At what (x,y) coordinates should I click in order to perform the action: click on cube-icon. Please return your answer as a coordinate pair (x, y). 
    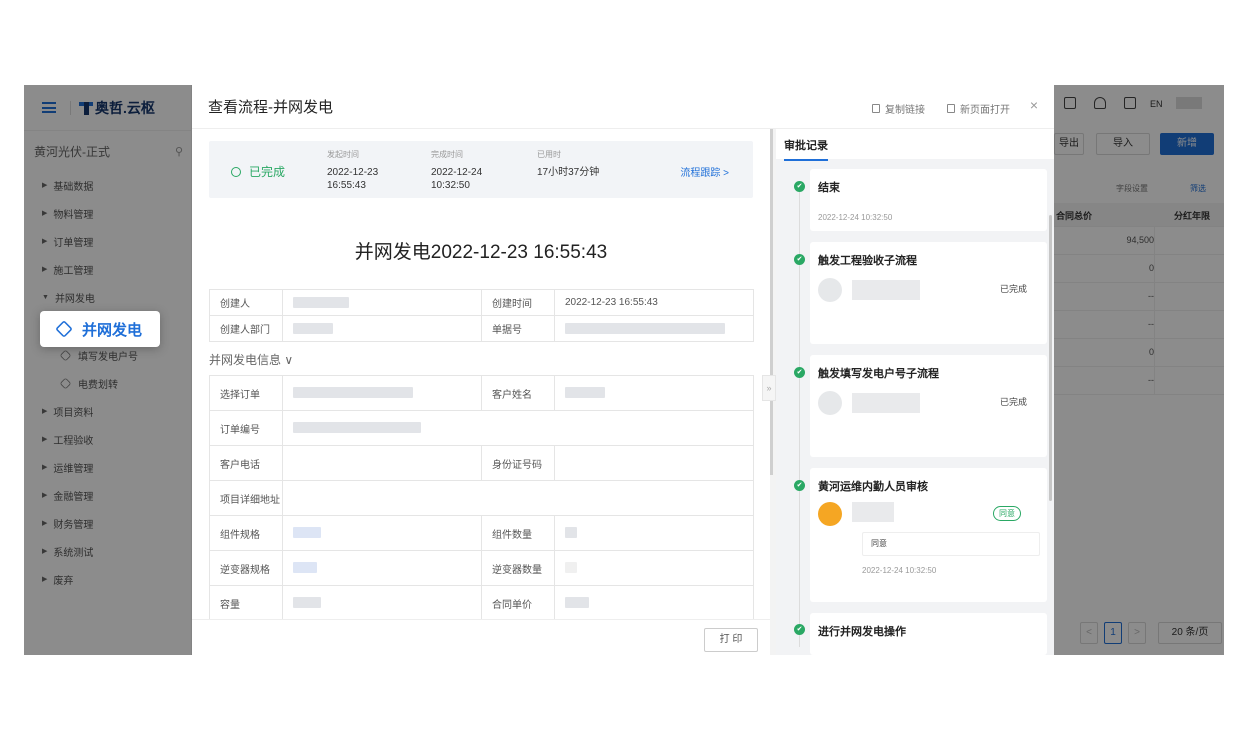
    Looking at the image, I should click on (64, 329).